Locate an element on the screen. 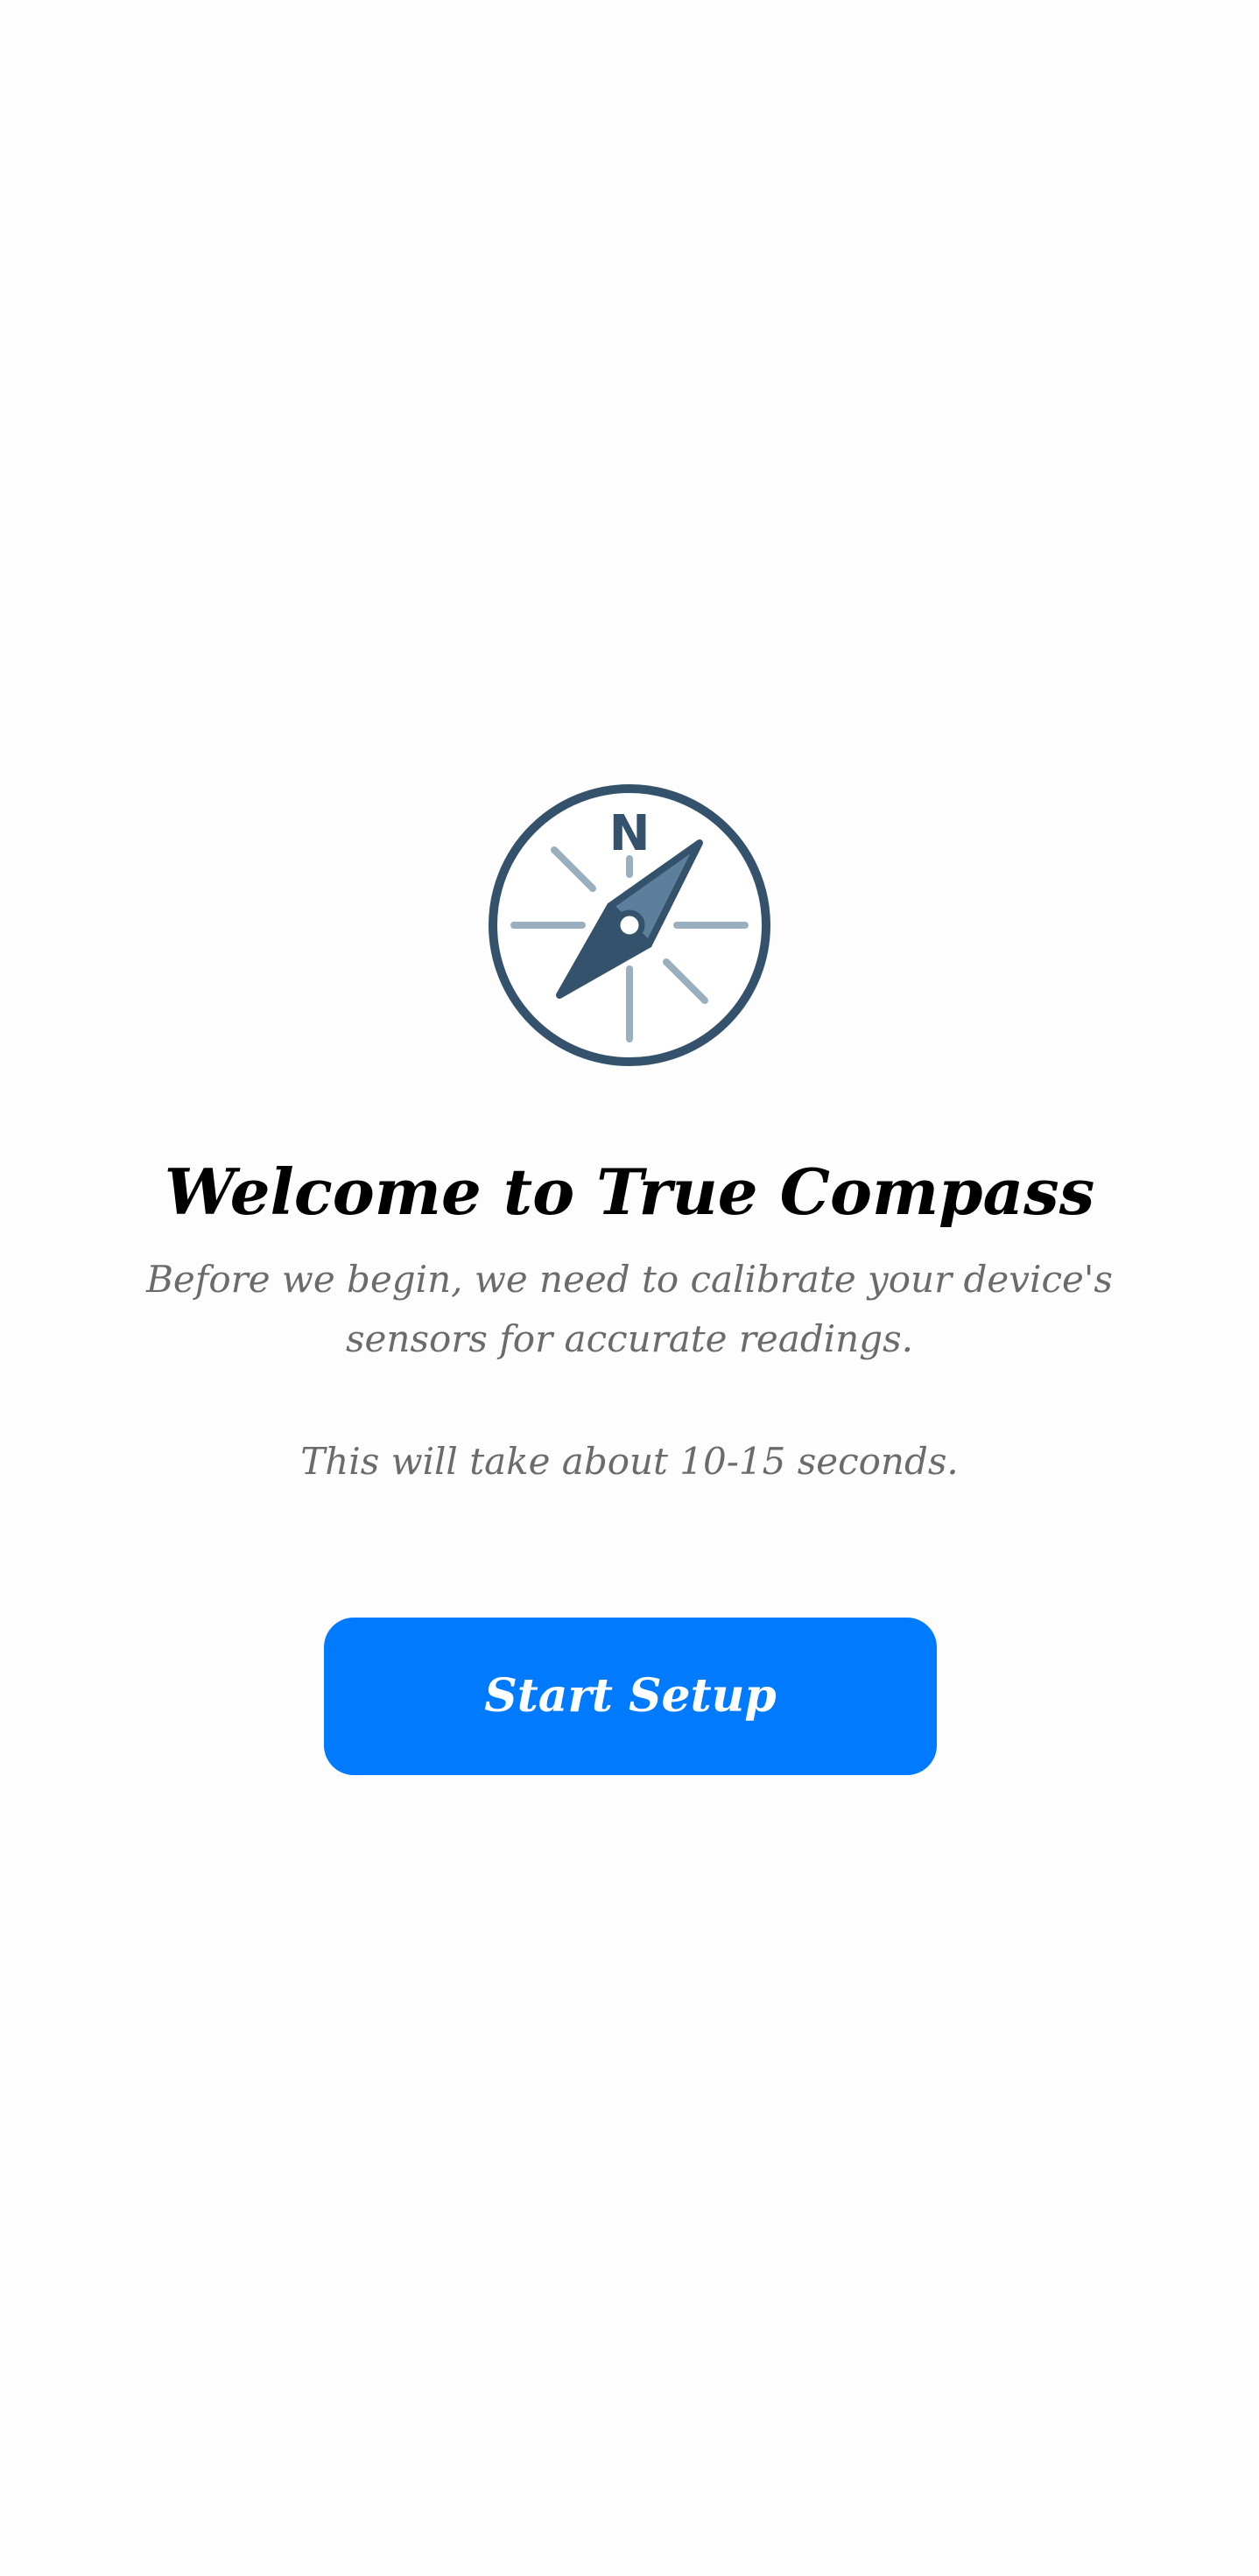 This screenshot has height=2576, width=1259. north-label: N is located at coordinates (630, 833).